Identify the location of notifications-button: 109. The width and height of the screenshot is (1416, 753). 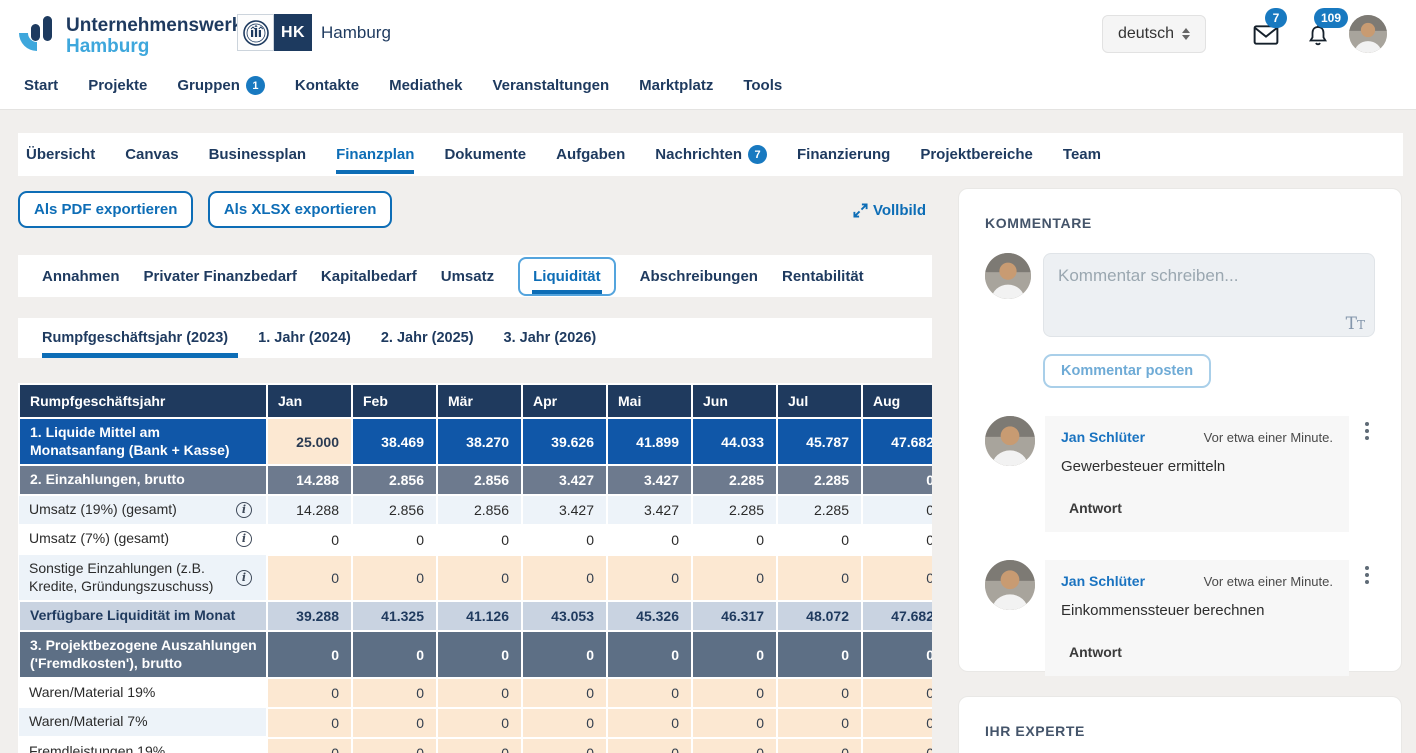
(1327, 30).